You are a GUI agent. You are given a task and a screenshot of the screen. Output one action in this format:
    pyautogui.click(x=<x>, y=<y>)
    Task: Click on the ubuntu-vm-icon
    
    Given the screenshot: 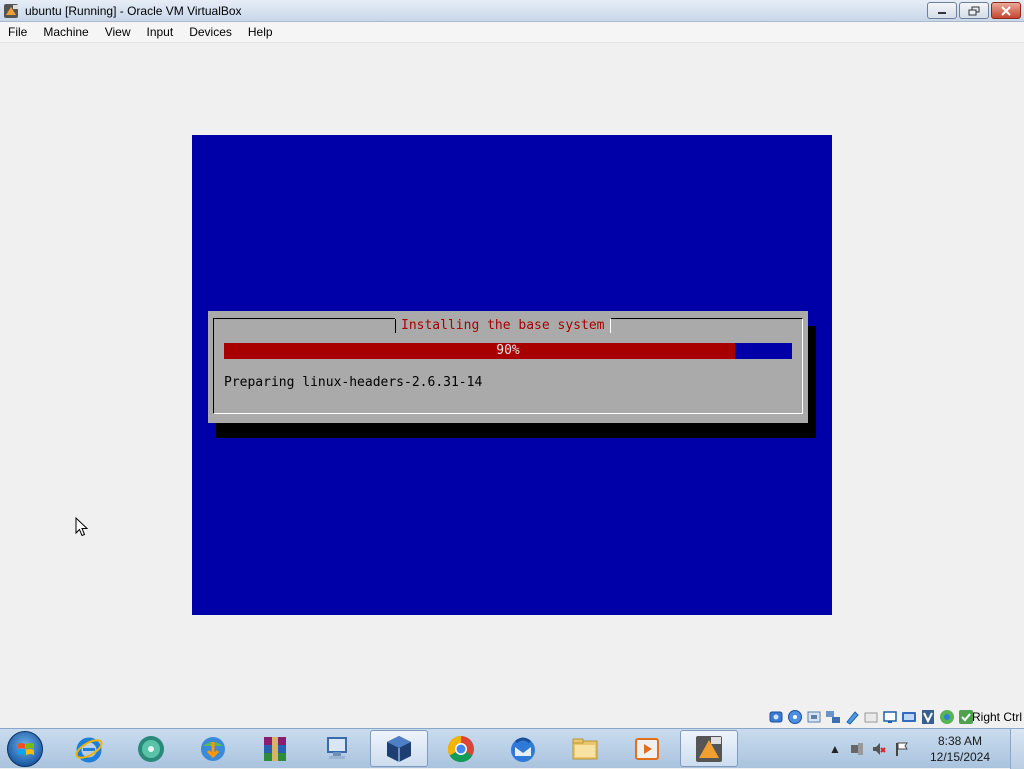 What is the action you would take?
    pyautogui.click(x=709, y=748)
    